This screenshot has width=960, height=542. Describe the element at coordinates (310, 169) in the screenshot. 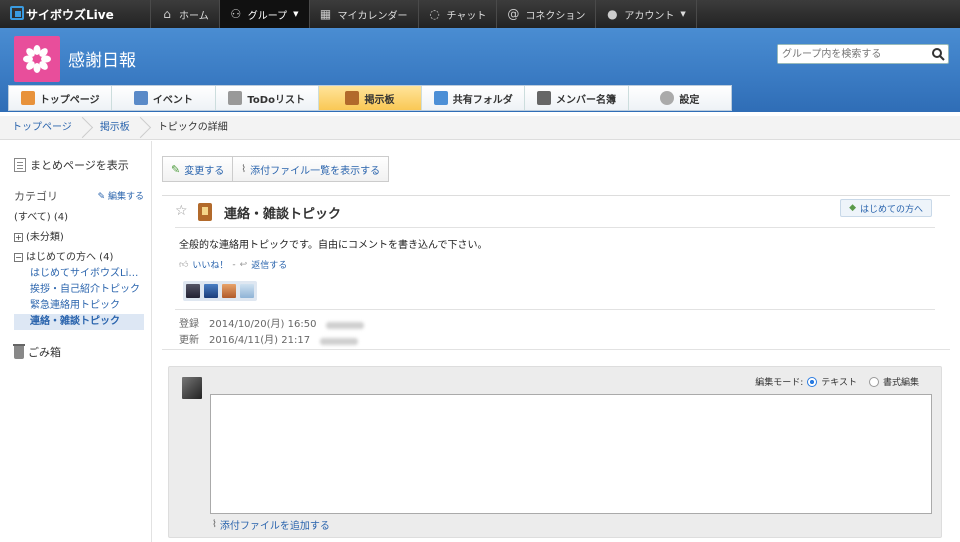

I see `show-attachments-button: ⌇ 添付ファイル一覧を表示する` at that location.